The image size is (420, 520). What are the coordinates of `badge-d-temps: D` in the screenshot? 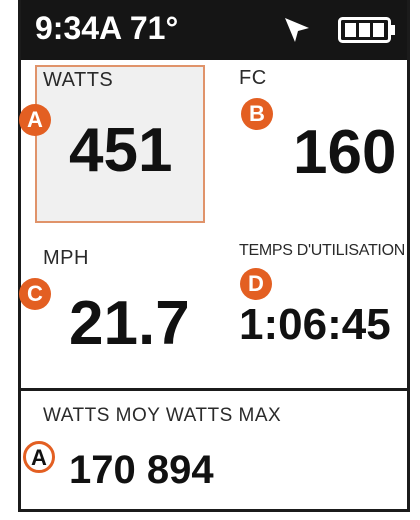 It's located at (256, 284).